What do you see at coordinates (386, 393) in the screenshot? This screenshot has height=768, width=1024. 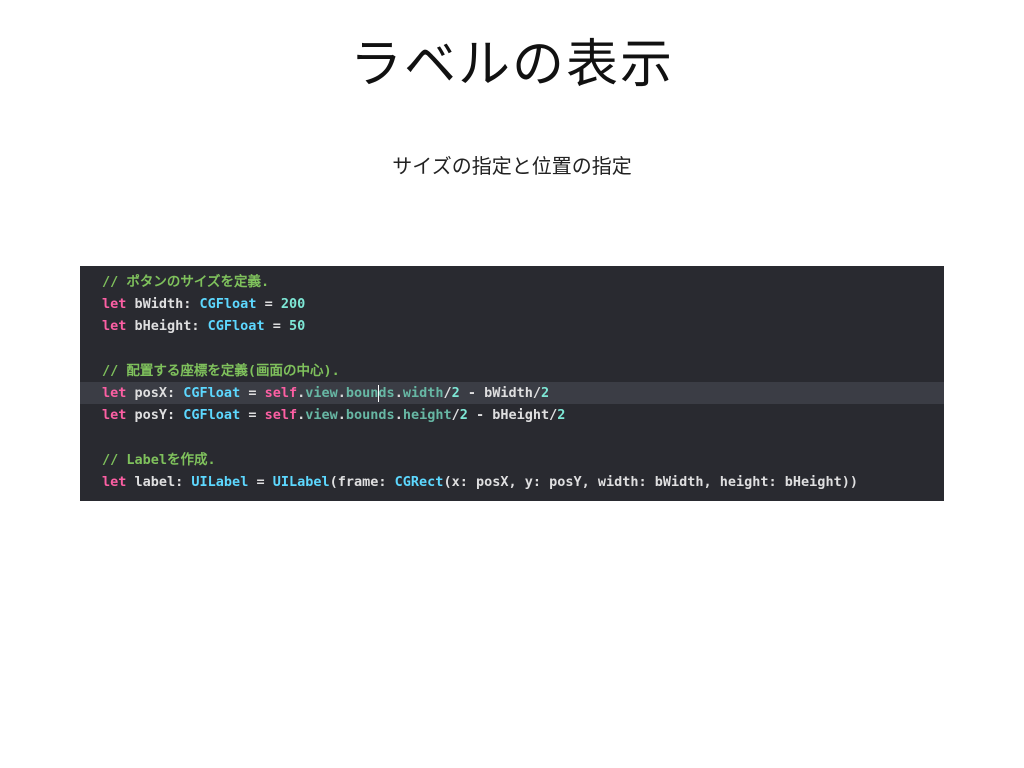 I see `code-token-member: ds` at bounding box center [386, 393].